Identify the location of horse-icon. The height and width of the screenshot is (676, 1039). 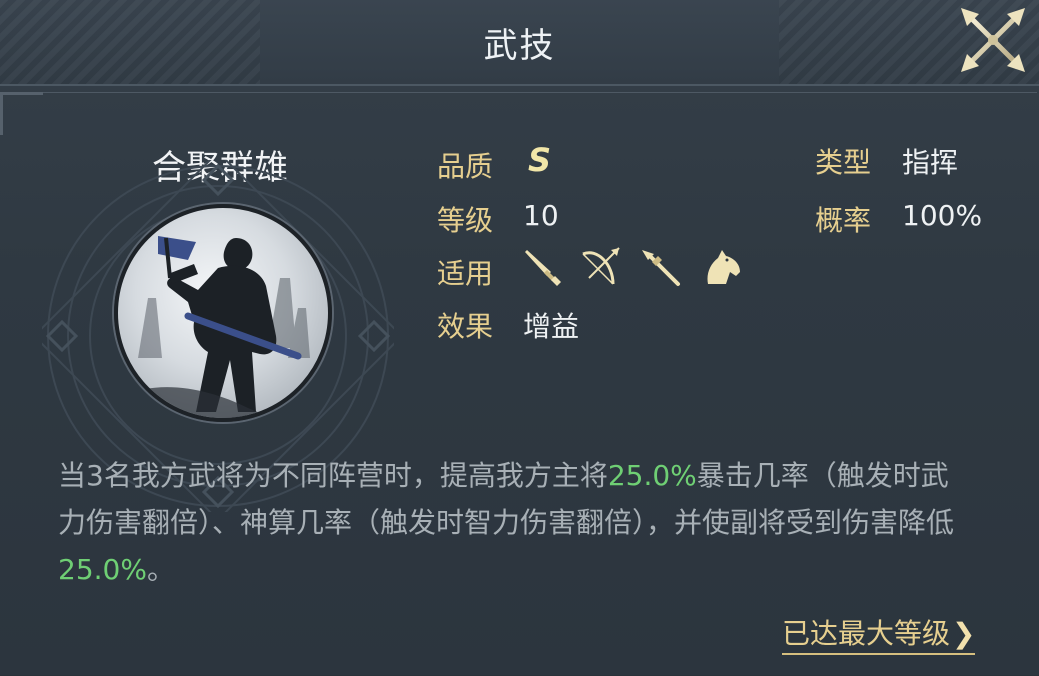
(723, 267).